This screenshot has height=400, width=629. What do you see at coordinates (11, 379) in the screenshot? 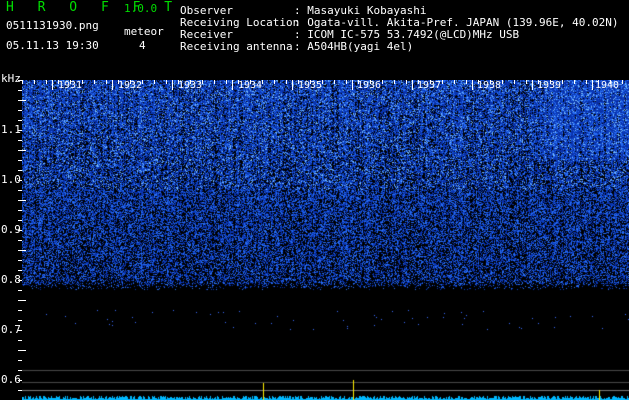
I see `freq-label-0-6: 0.6` at bounding box center [11, 379].